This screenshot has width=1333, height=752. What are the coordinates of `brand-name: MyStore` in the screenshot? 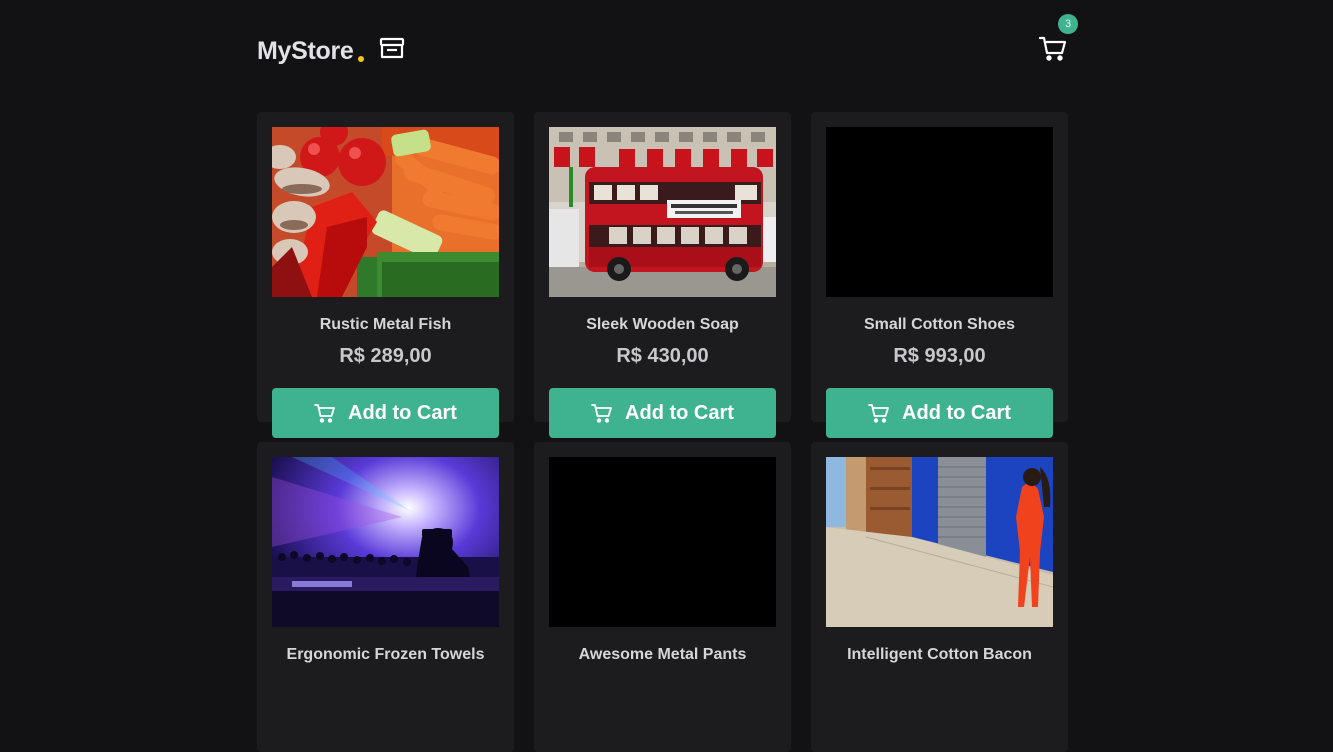 It's located at (305, 51).